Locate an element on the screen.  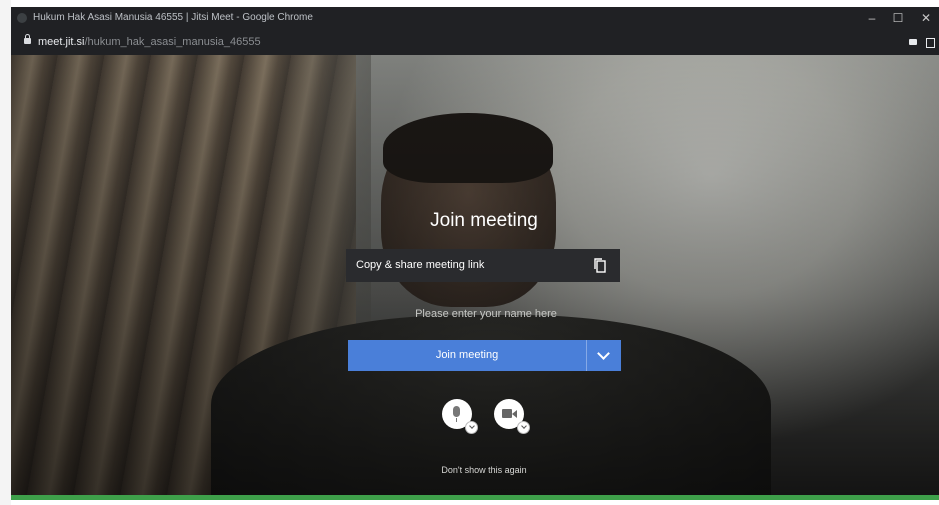
chevron-down-icon is located at coordinates (603, 353).